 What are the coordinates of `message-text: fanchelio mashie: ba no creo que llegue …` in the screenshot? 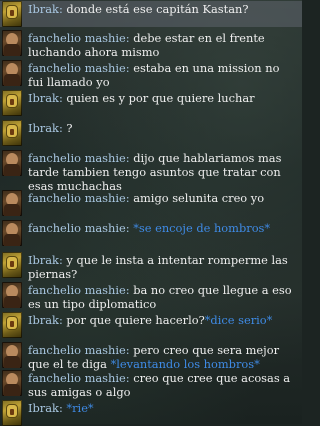 It's located at (165, 296).